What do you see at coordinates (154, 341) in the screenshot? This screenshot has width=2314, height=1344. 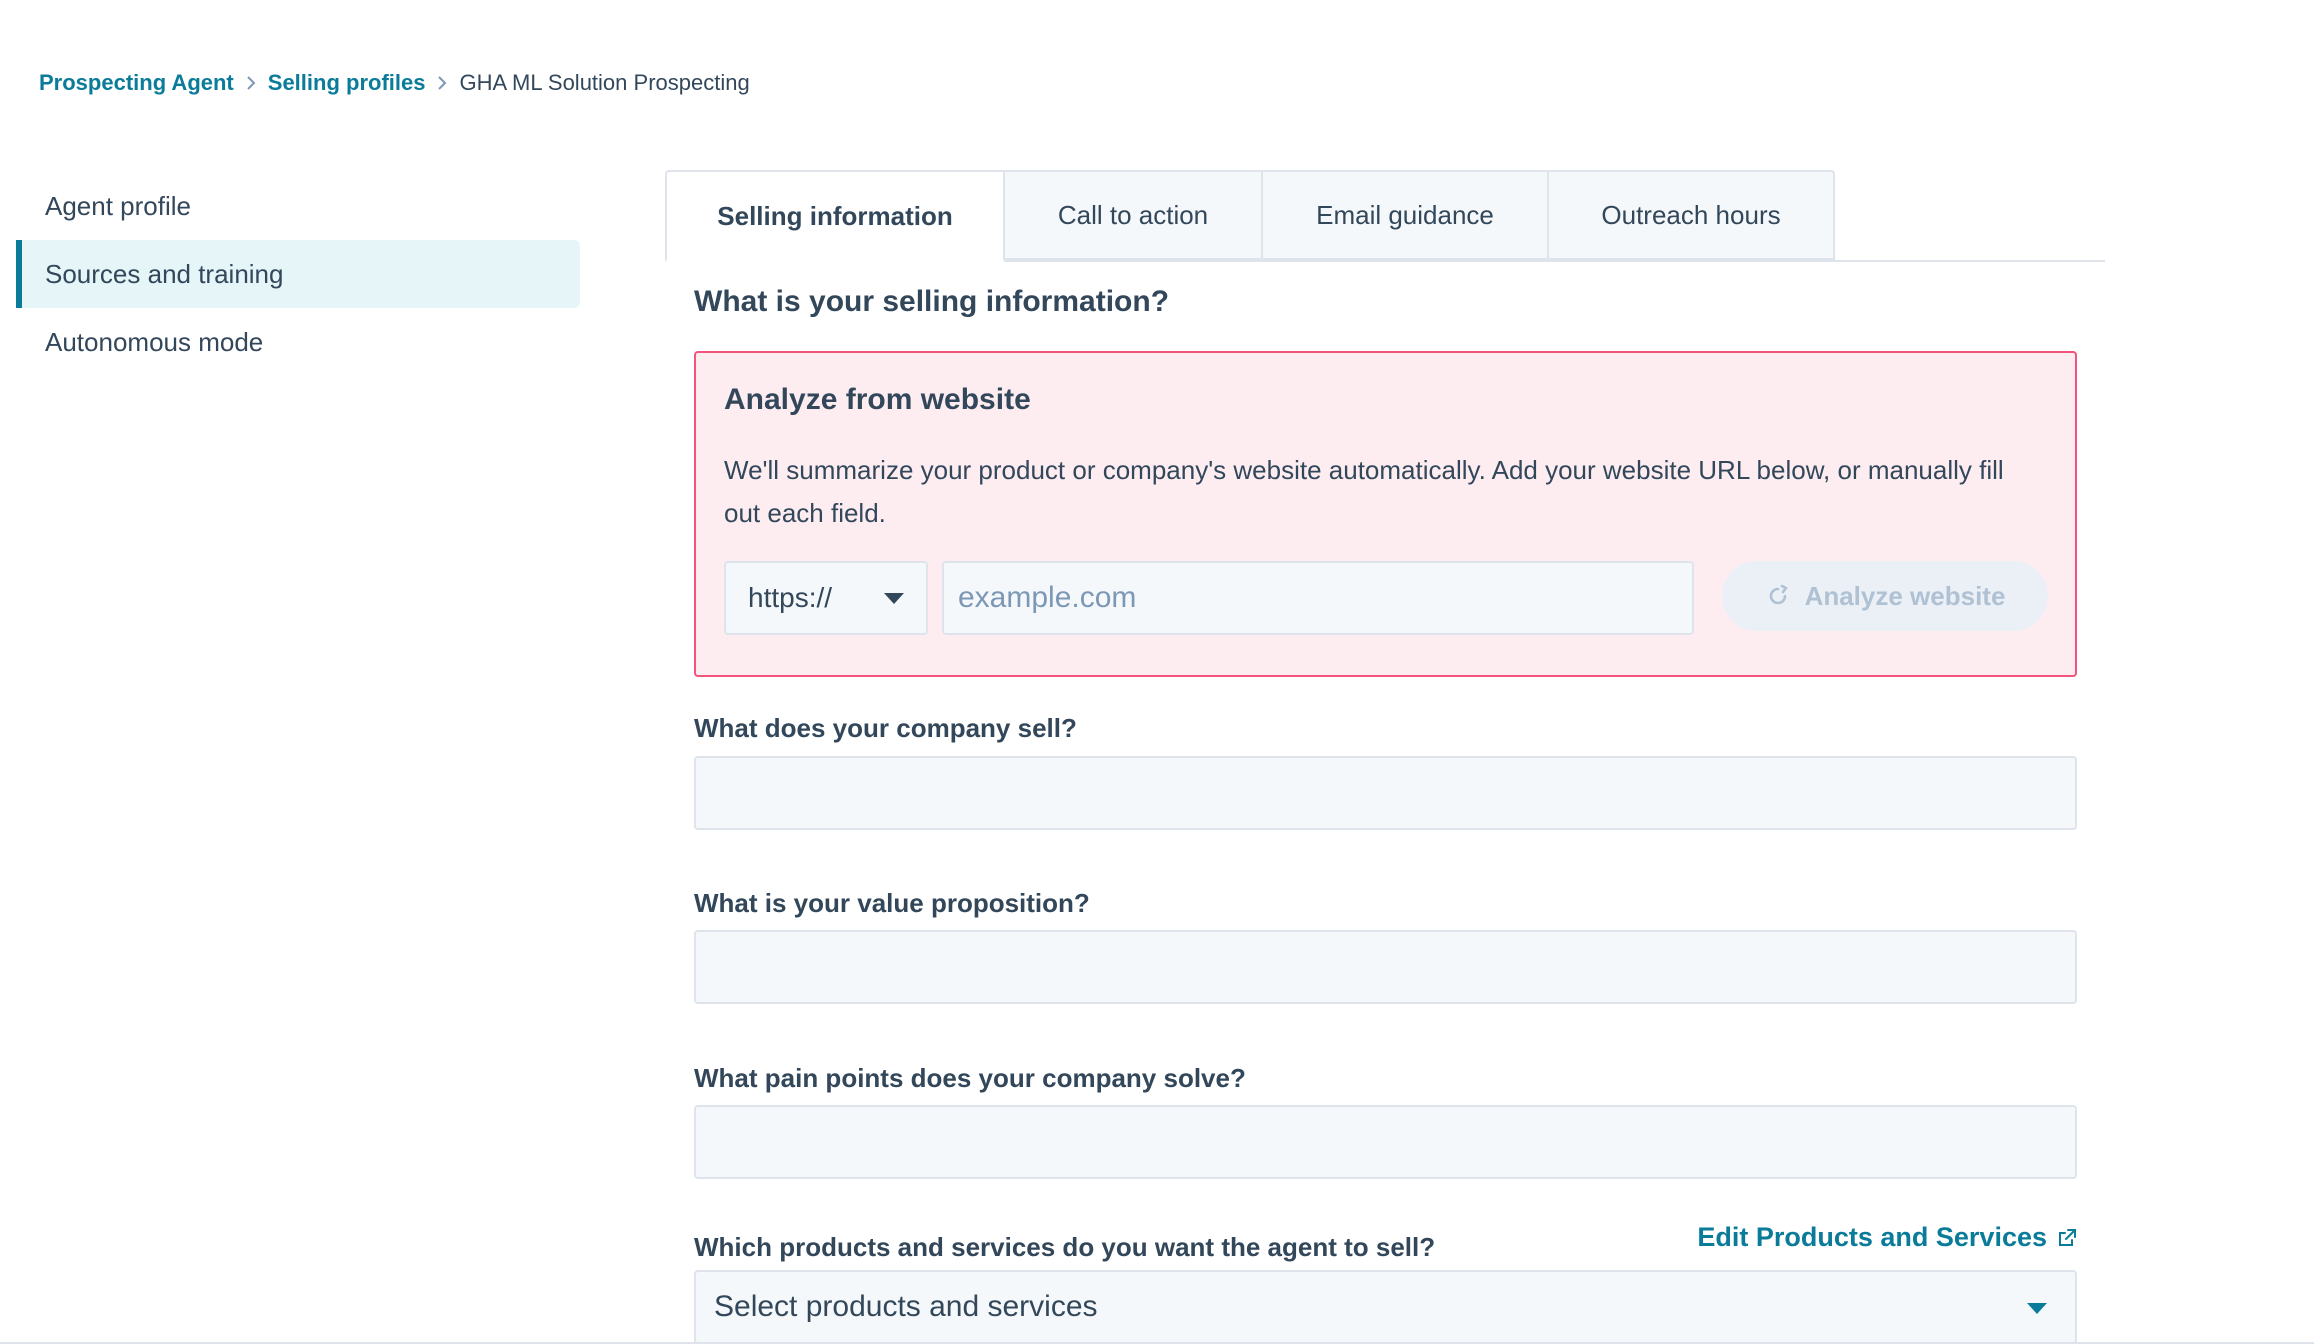 I see `sidebar-item-label: Autonomous mode` at bounding box center [154, 341].